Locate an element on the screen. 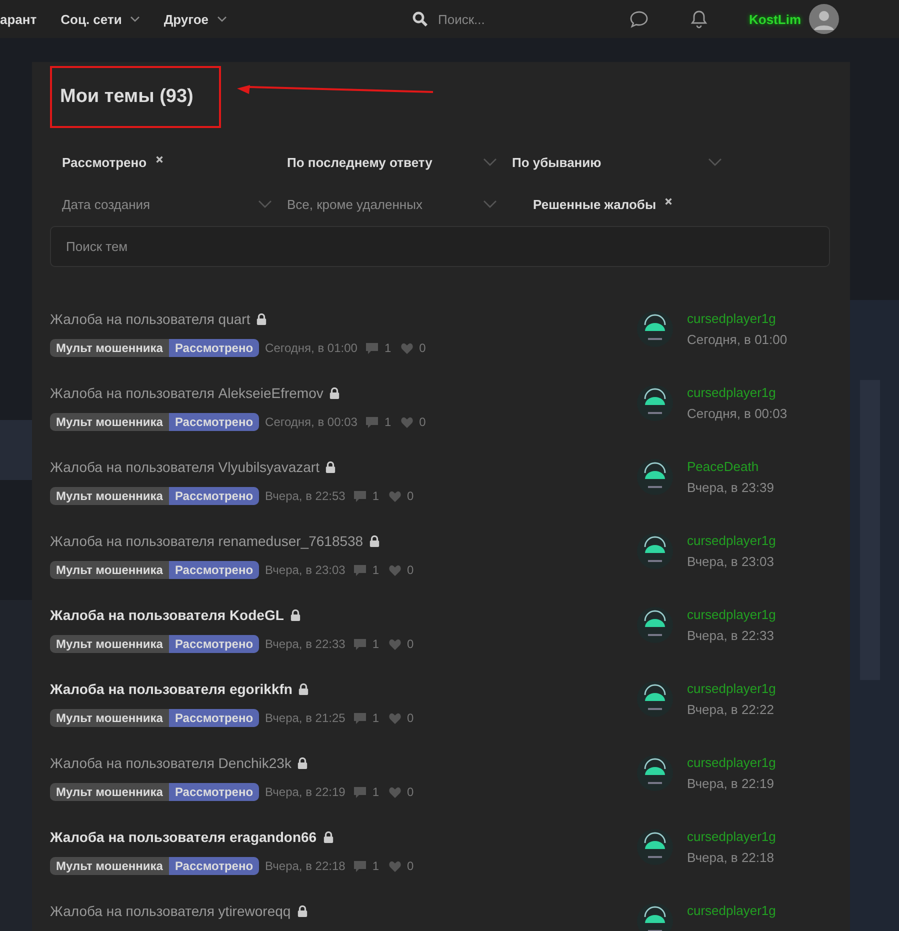 This screenshot has height=931, width=899. thread-title-link: Жалоба на пользователя AlekseieEfremov is located at coordinates (187, 393).